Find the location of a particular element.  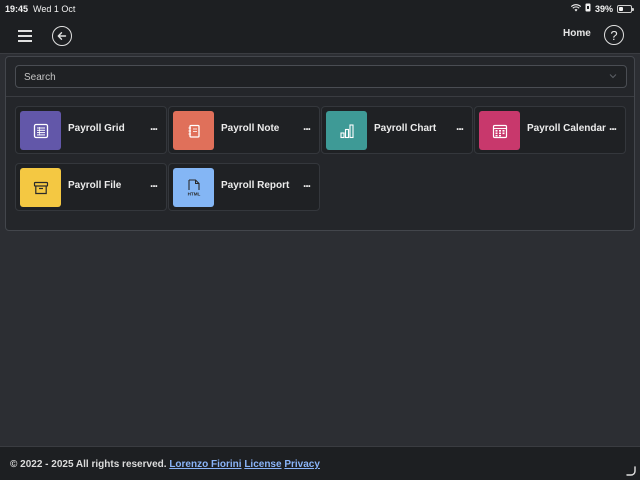

status-time: 19:45 is located at coordinates (17, 9).